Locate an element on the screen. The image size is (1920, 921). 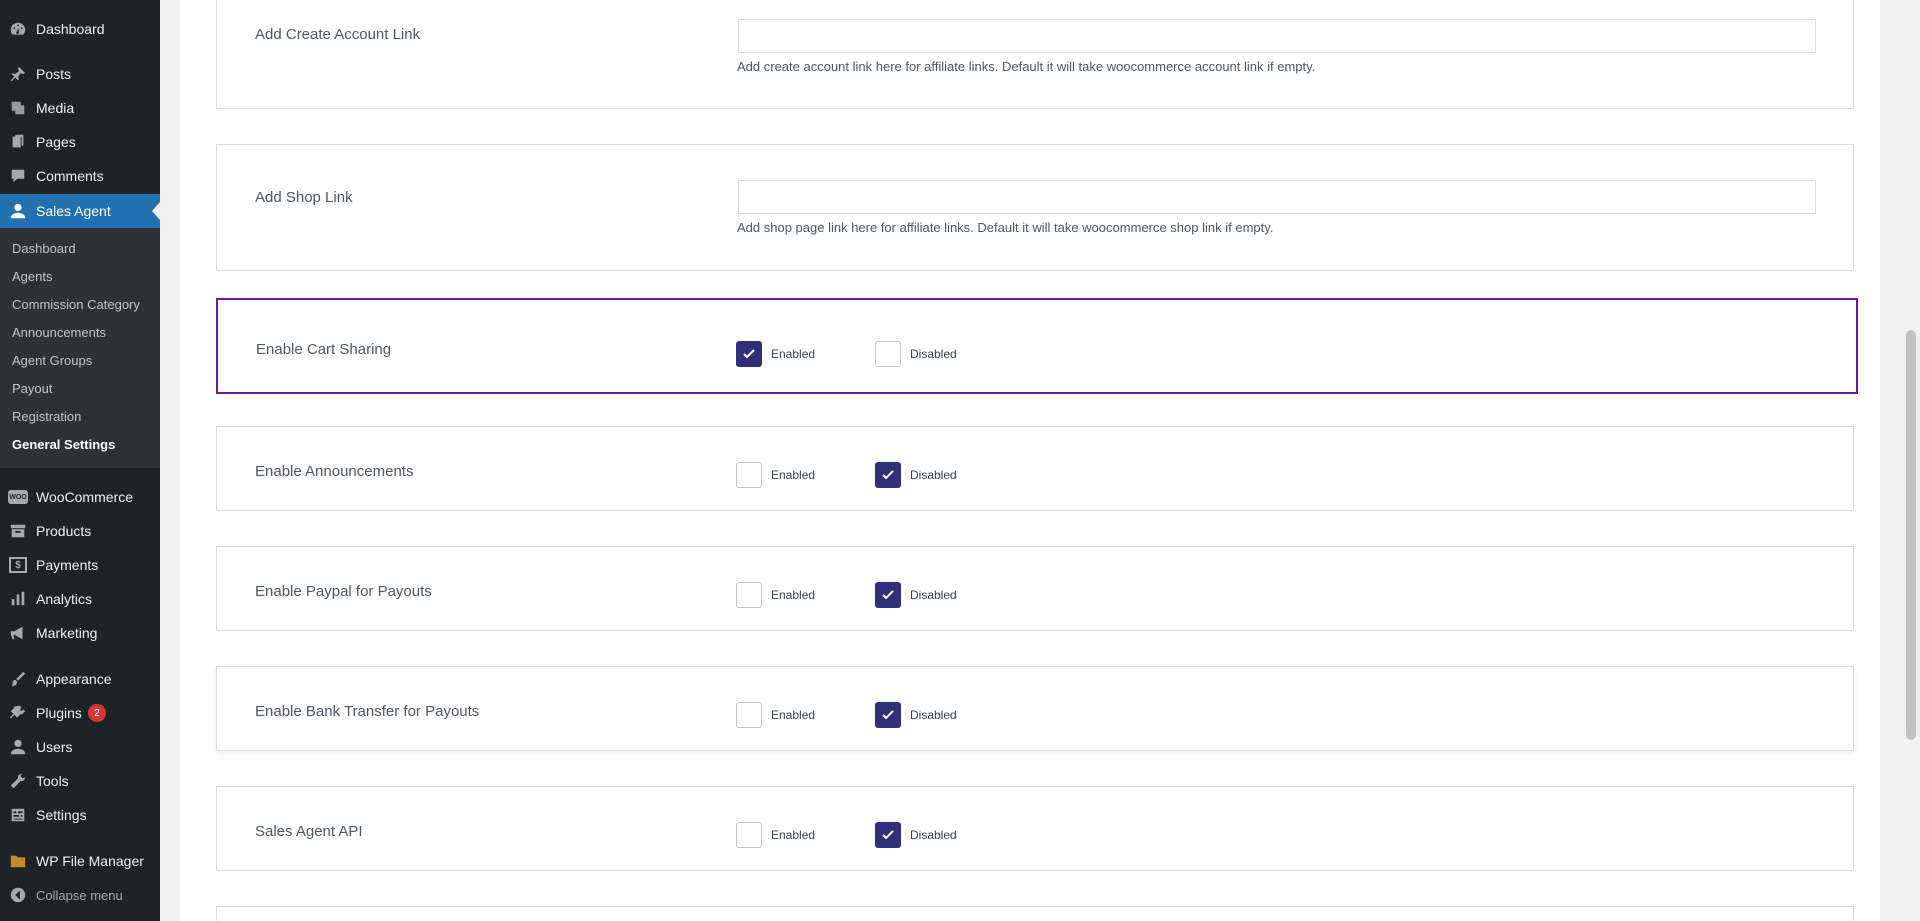
api-disabled-option: Disabled is located at coordinates (916, 835).